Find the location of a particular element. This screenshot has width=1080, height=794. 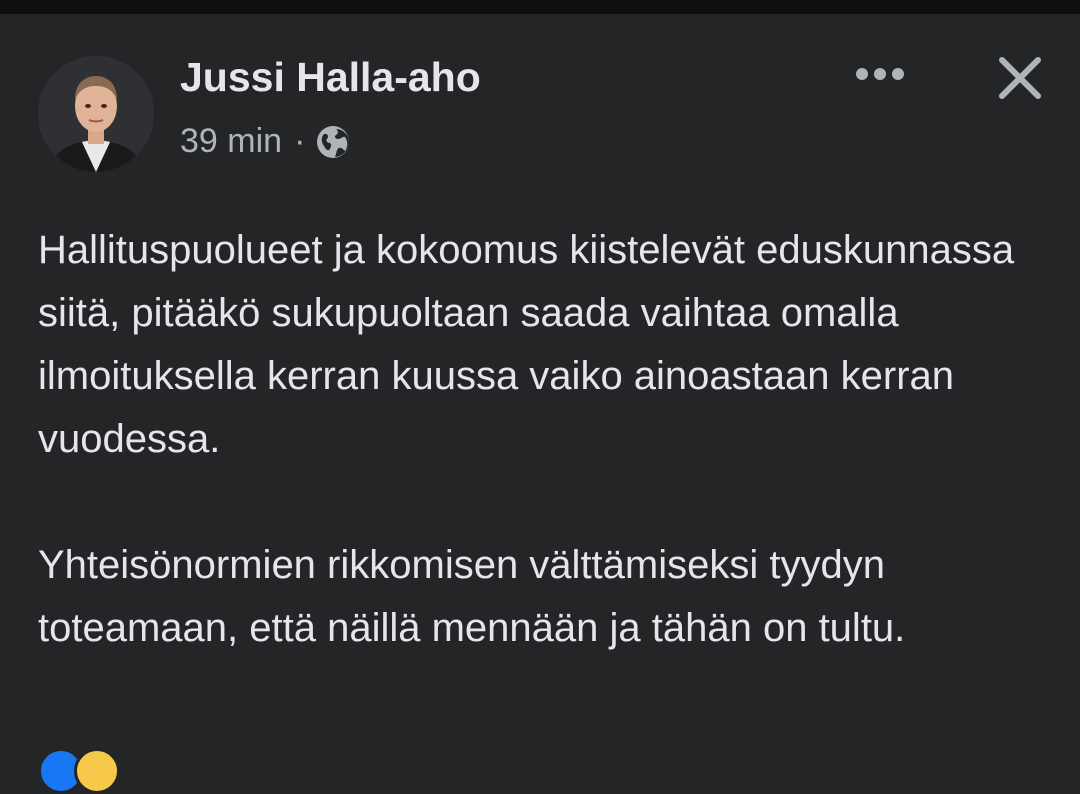

close-button is located at coordinates (1020, 78).